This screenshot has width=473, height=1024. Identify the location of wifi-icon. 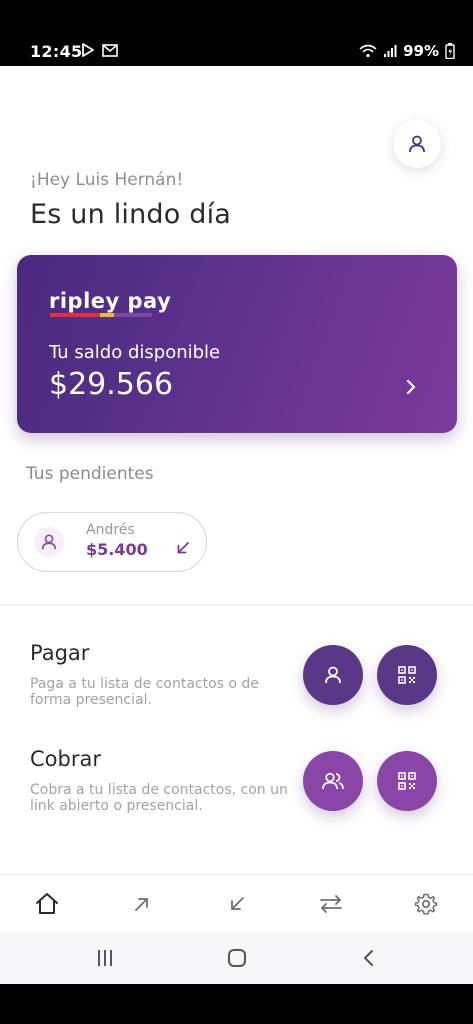
(368, 51).